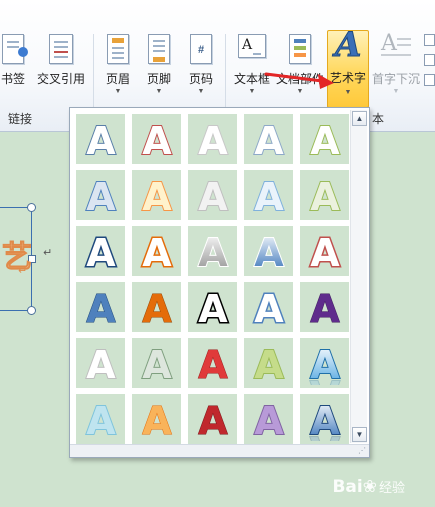 The width and height of the screenshot is (435, 507). Describe the element at coordinates (300, 49) in the screenshot. I see `quick-parts-icon` at that location.